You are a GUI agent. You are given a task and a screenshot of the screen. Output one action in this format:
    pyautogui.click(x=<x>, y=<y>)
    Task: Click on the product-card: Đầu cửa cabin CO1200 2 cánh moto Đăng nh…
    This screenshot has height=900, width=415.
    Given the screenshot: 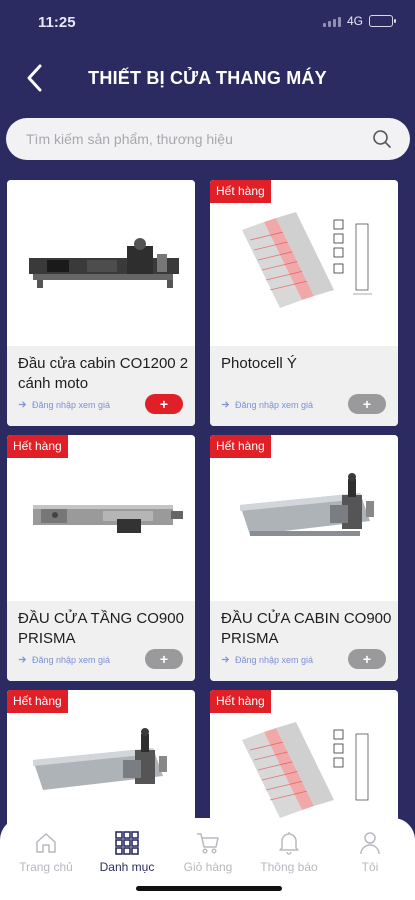 What is the action you would take?
    pyautogui.click(x=101, y=303)
    